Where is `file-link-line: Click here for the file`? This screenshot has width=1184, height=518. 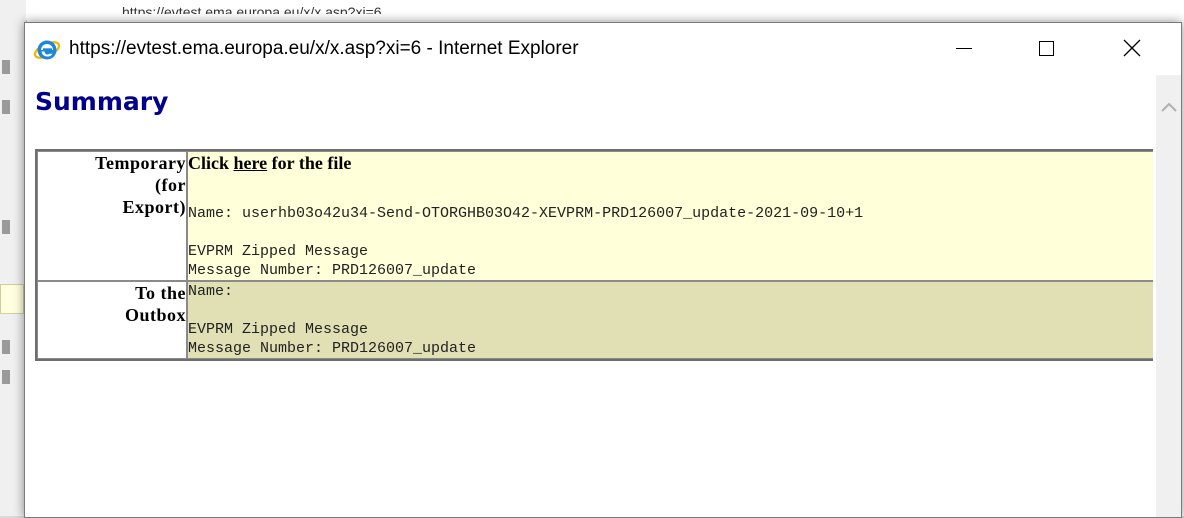 file-link-line: Click here for the file is located at coordinates (670, 163).